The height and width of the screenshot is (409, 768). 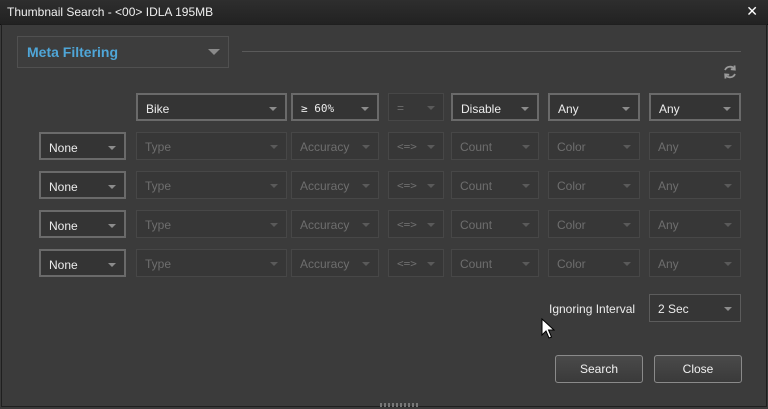 What do you see at coordinates (481, 109) in the screenshot?
I see `count-value: Disable` at bounding box center [481, 109].